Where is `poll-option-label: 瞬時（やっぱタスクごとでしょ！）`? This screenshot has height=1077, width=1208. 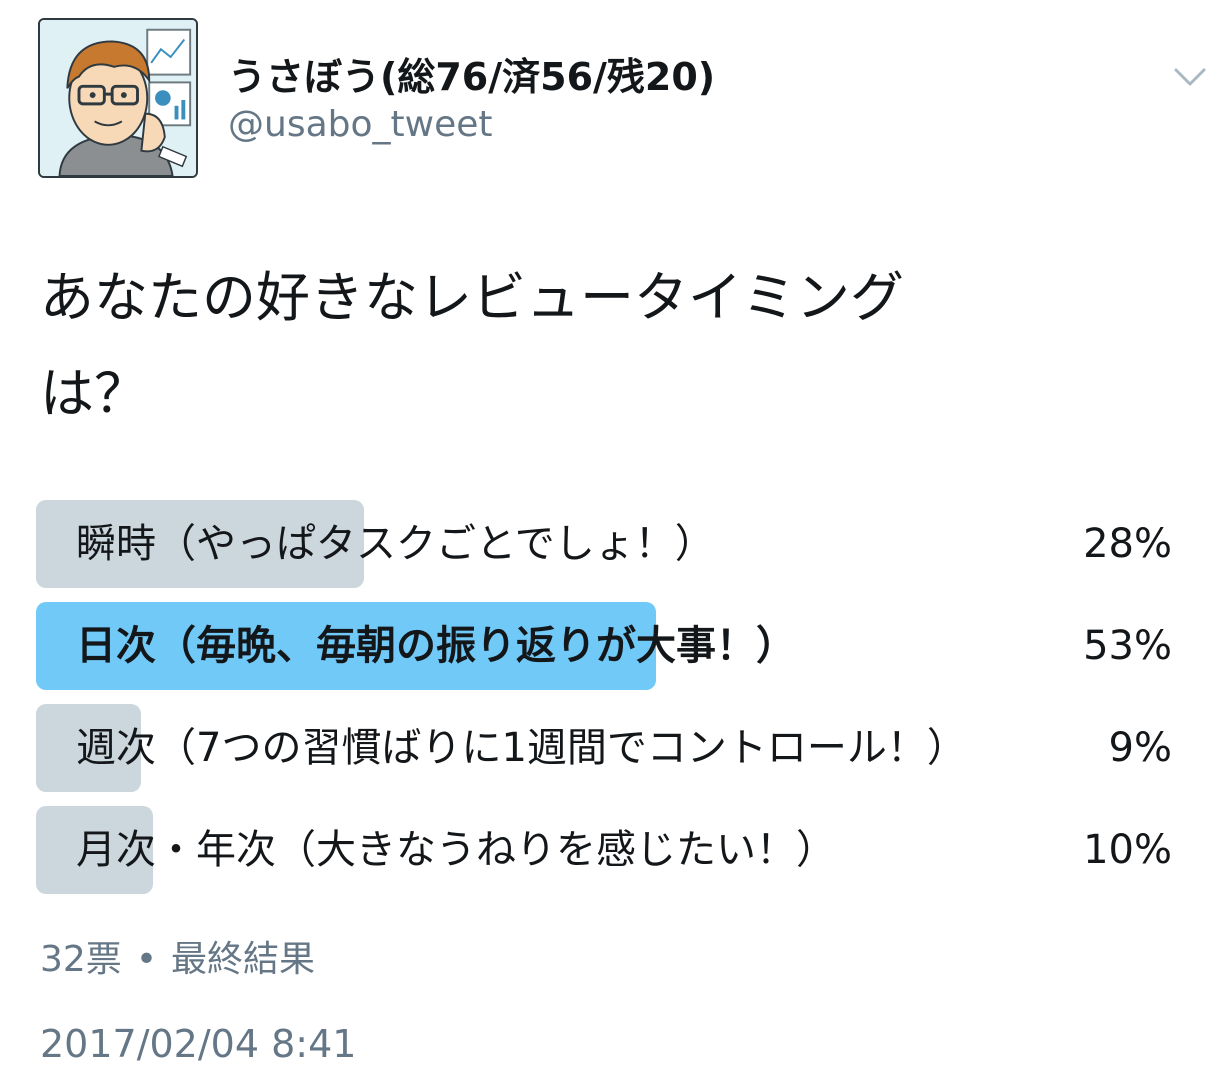 poll-option-label: 瞬時（やっぱタスクごとでしょ！） is located at coordinates (395, 544).